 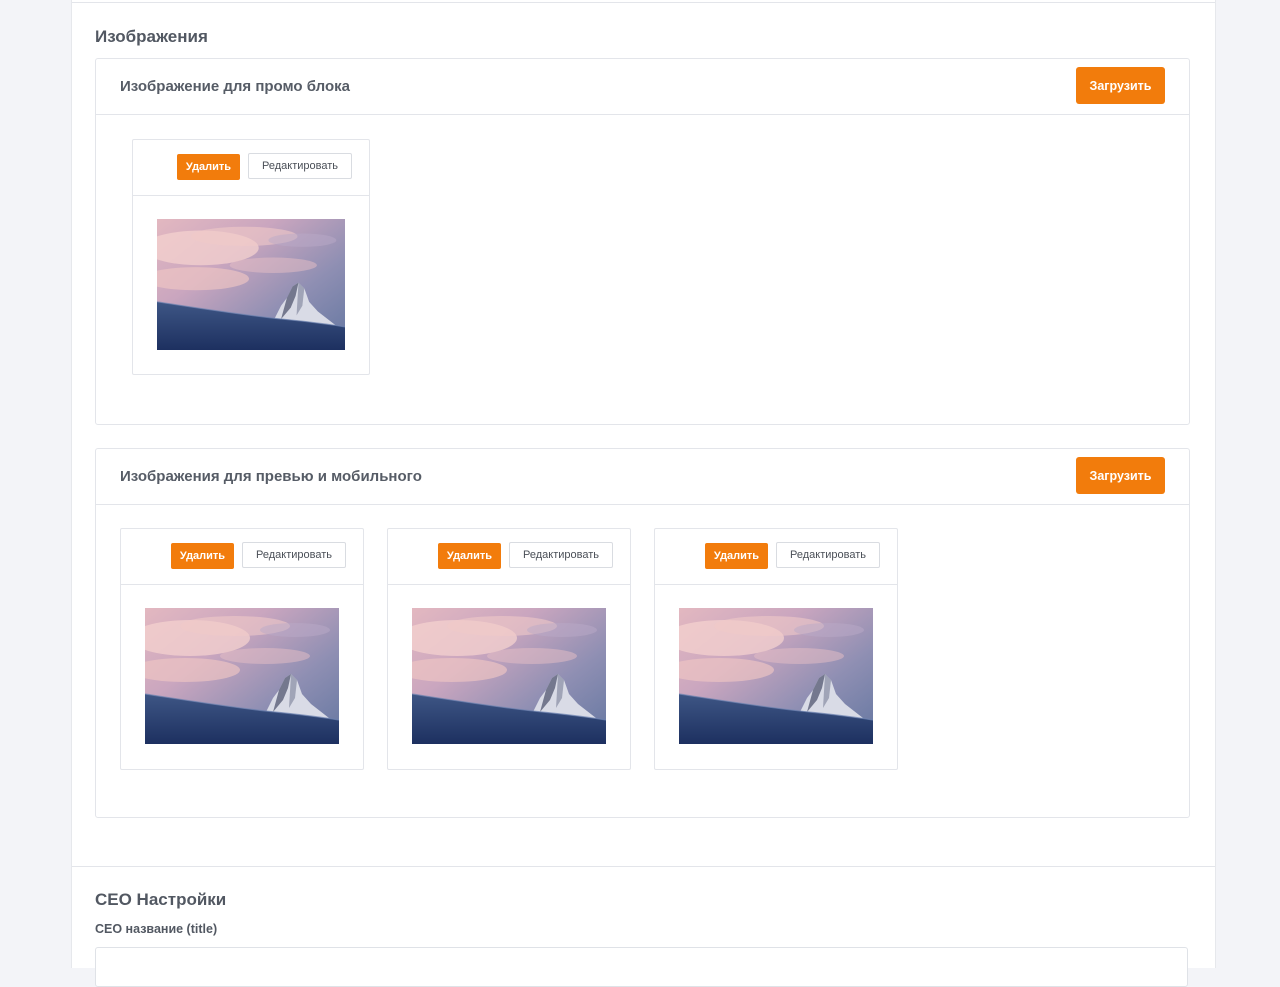 What do you see at coordinates (642, 87) in the screenshot?
I see `promo-card-header: Изображение для промо блока Загрузить` at bounding box center [642, 87].